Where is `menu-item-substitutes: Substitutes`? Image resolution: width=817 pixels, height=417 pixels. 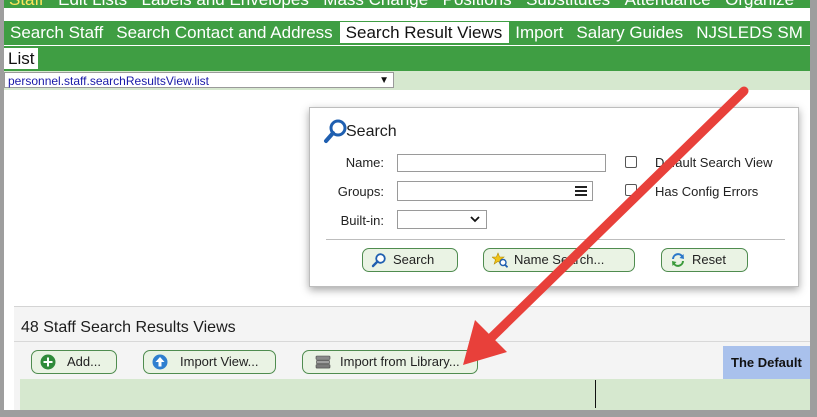
menu-item-substitutes: Substitutes is located at coordinates (568, 4).